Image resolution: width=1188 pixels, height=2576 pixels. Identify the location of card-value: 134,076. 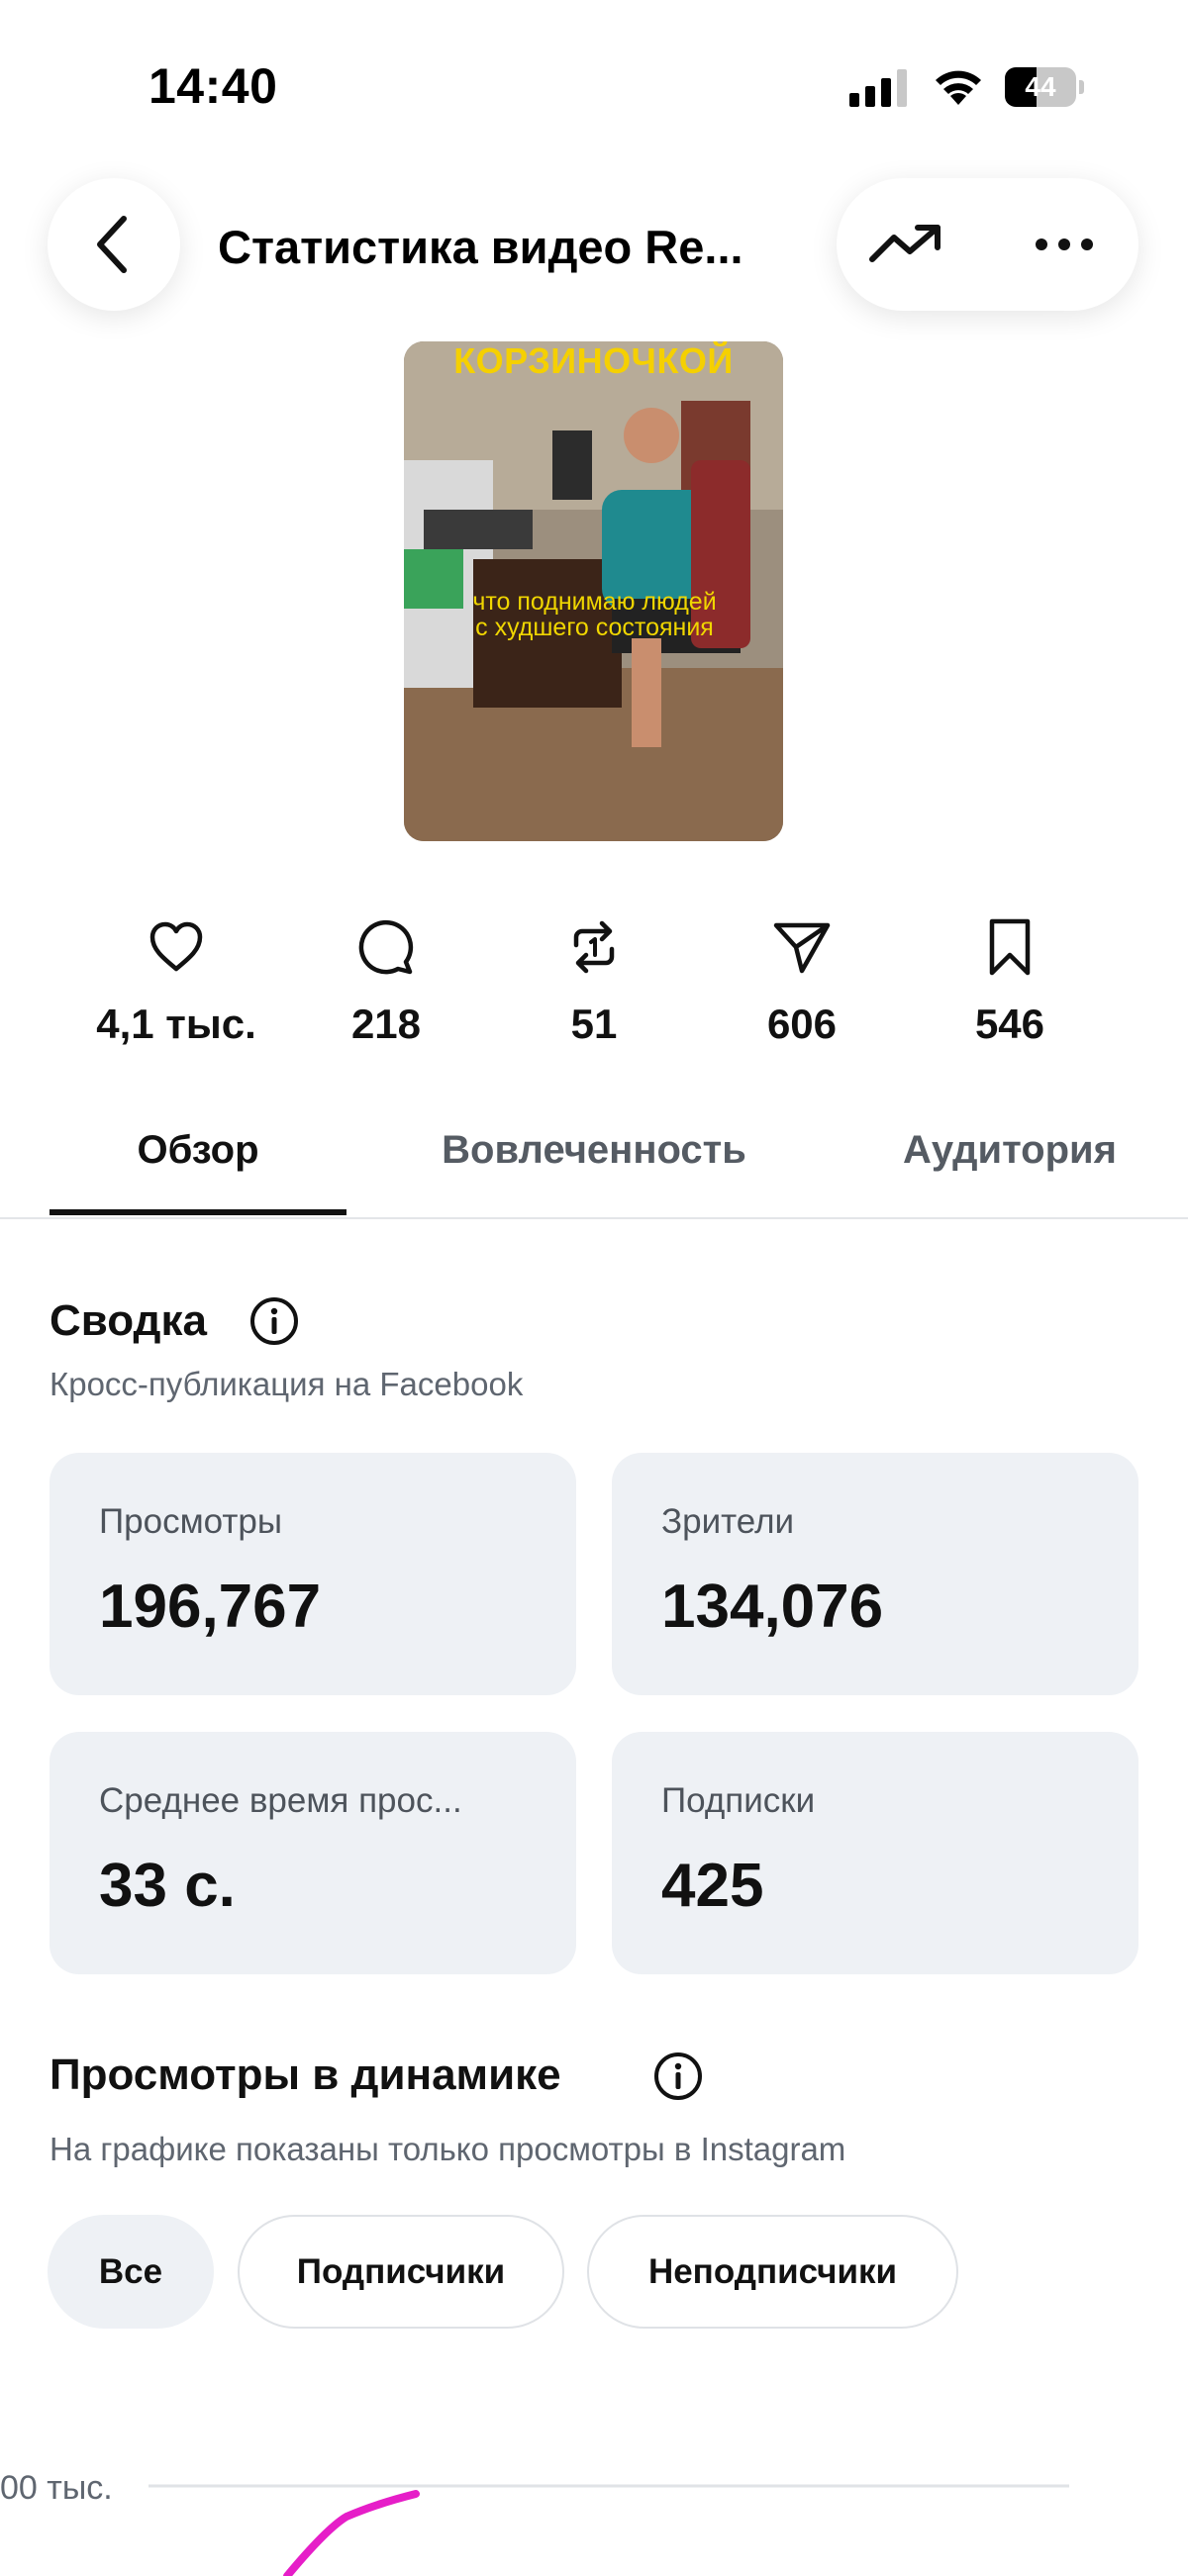
(773, 1607).